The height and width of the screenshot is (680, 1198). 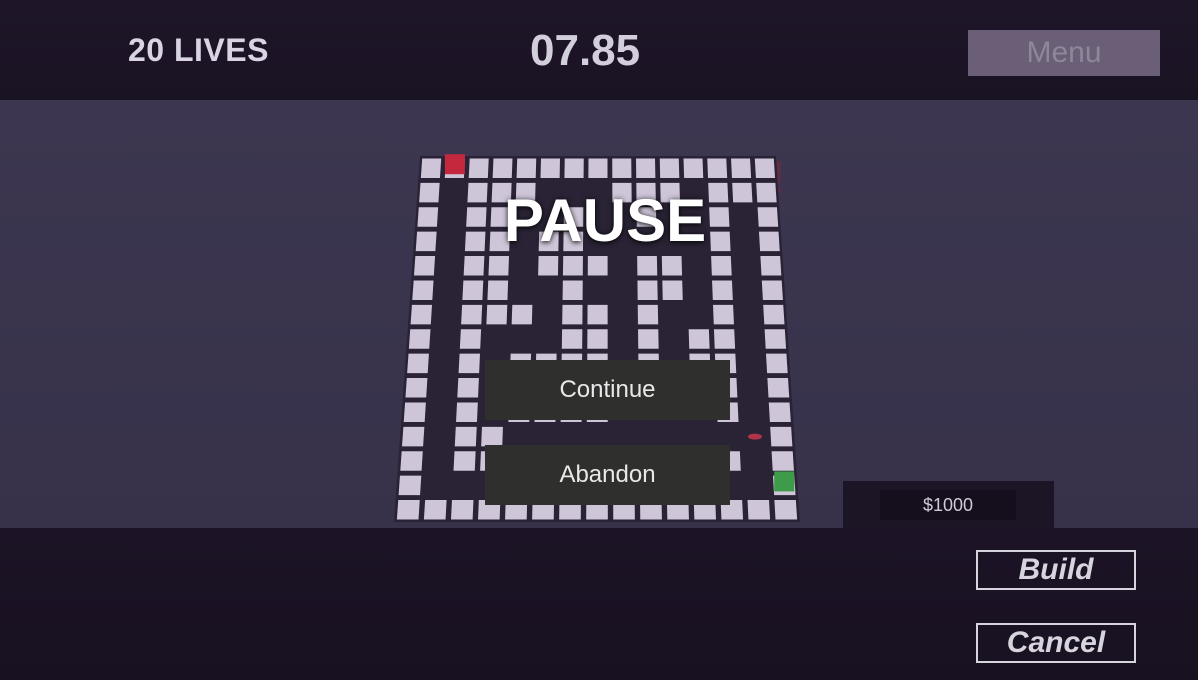 I want to click on abandon-button: Abandon, so click(x=607, y=475).